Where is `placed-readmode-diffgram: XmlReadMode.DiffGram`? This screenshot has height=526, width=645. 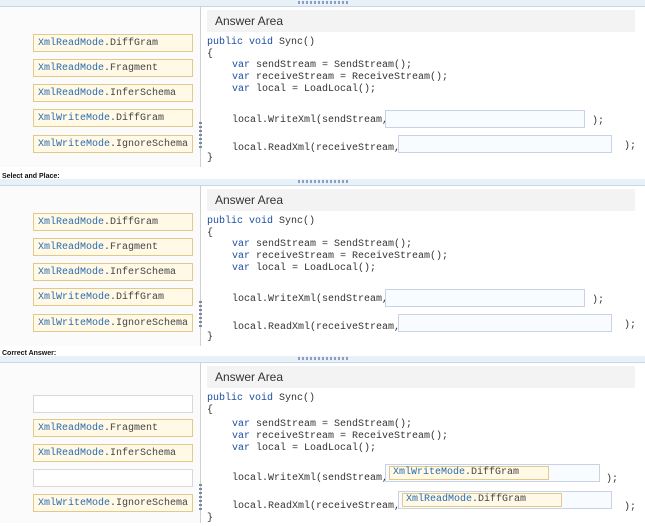
placed-readmode-diffgram: XmlReadMode.DiffGram is located at coordinates (482, 500).